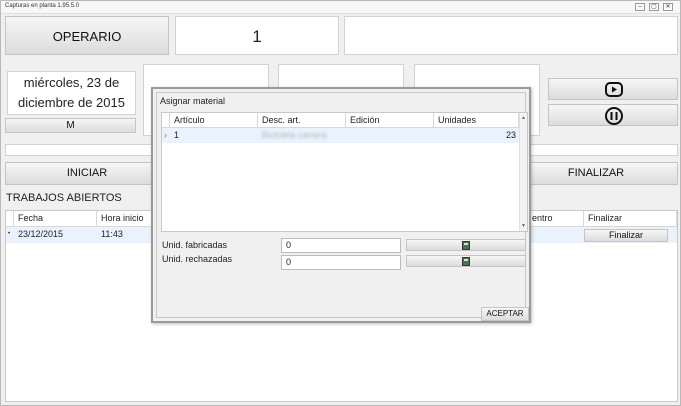 The width and height of the screenshot is (681, 406). I want to click on vertical-scrollbar: ▲ ▼, so click(523, 172).